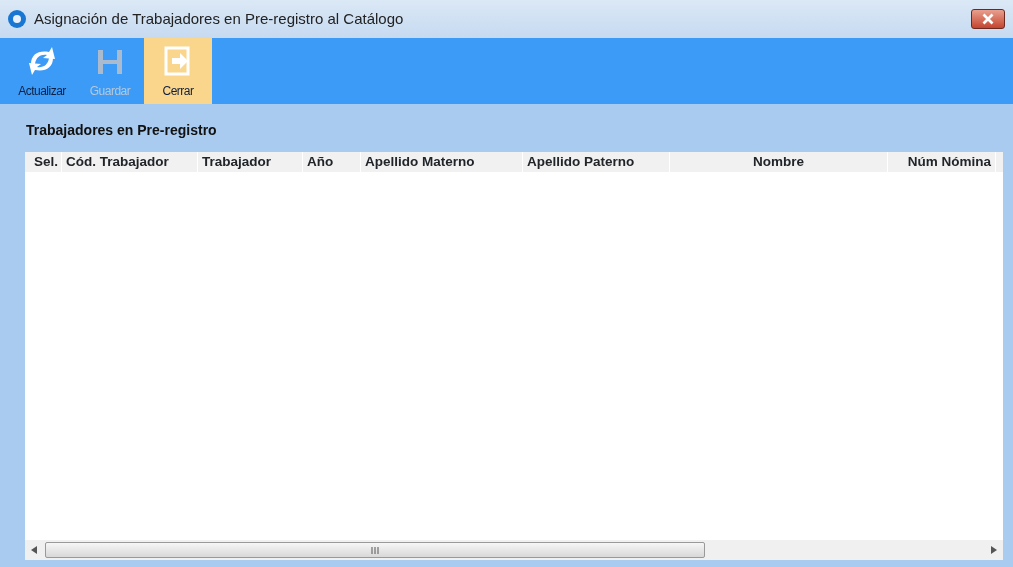 The height and width of the screenshot is (567, 1013). What do you see at coordinates (250, 162) in the screenshot?
I see `column-header: Trabajador` at bounding box center [250, 162].